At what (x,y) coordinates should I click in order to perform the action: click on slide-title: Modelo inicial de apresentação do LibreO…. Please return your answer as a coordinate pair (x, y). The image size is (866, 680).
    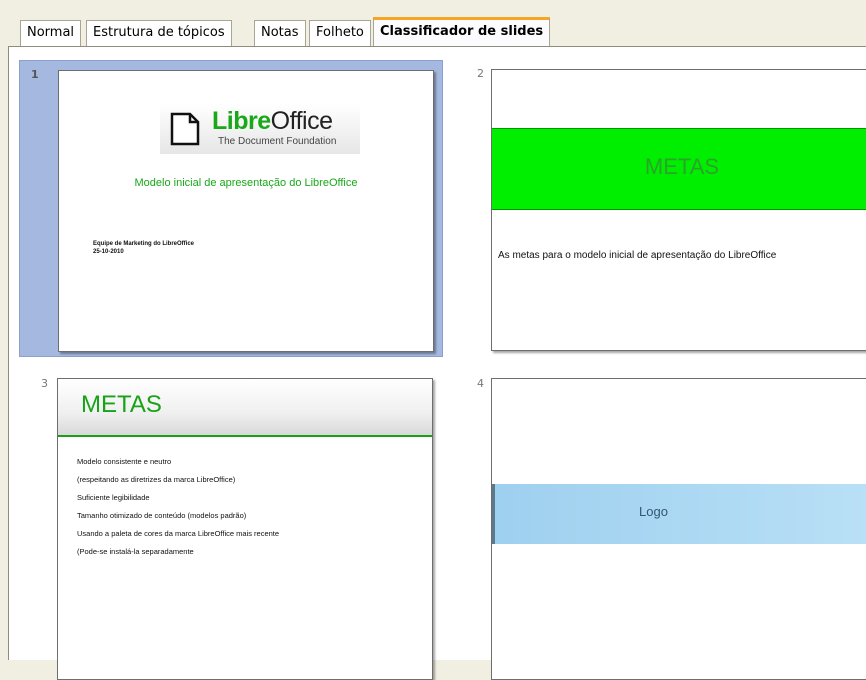
    Looking at the image, I should click on (246, 183).